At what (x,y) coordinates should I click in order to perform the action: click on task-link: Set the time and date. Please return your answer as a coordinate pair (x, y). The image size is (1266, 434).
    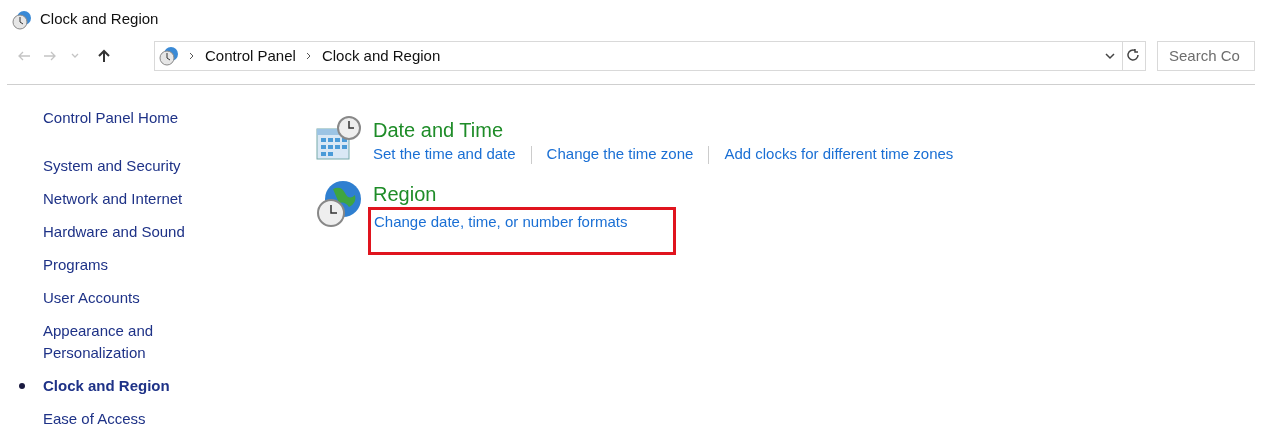
    Looking at the image, I should click on (444, 154).